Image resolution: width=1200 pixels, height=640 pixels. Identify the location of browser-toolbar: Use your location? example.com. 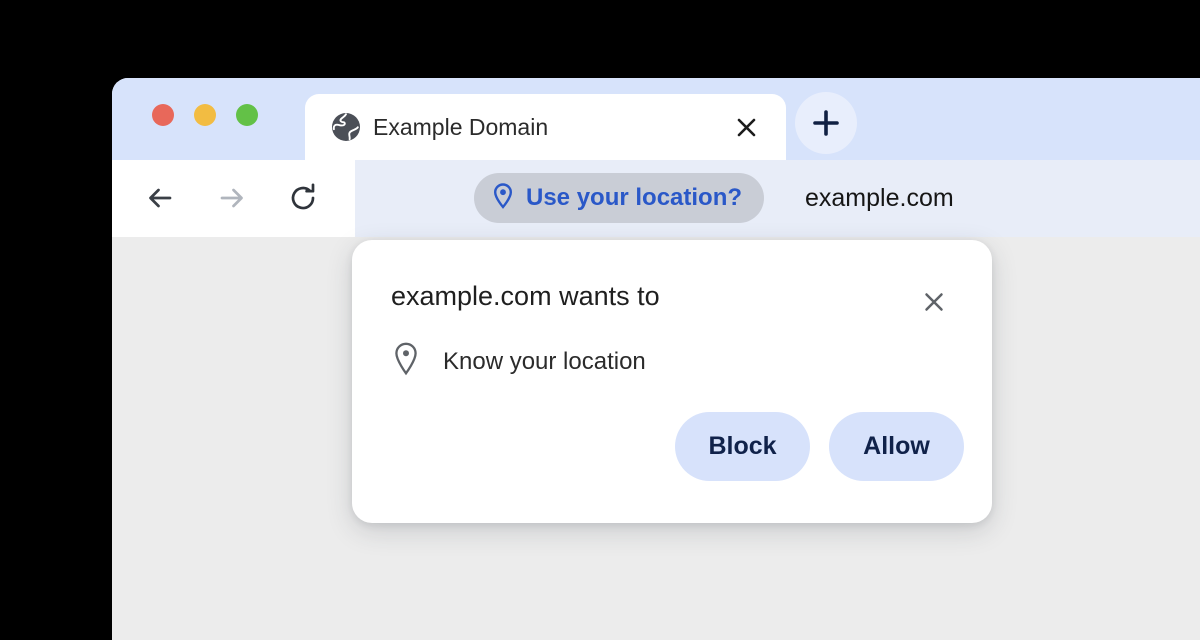
(656, 198).